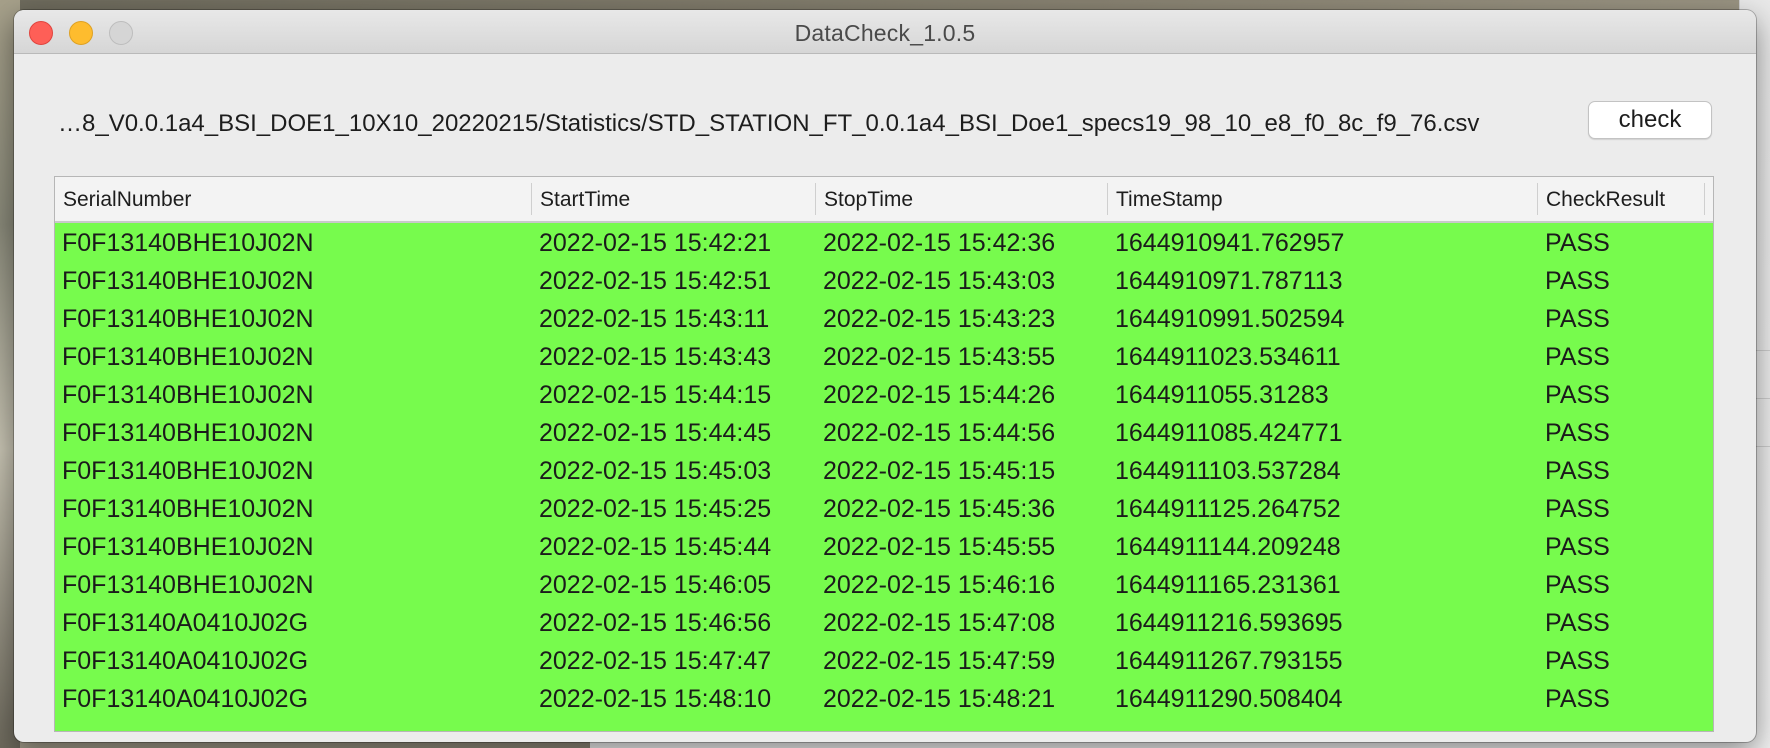 This screenshot has height=748, width=1770. What do you see at coordinates (1229, 281) in the screenshot?
I see `timestamp-cell: 1644910971.787113` at bounding box center [1229, 281].